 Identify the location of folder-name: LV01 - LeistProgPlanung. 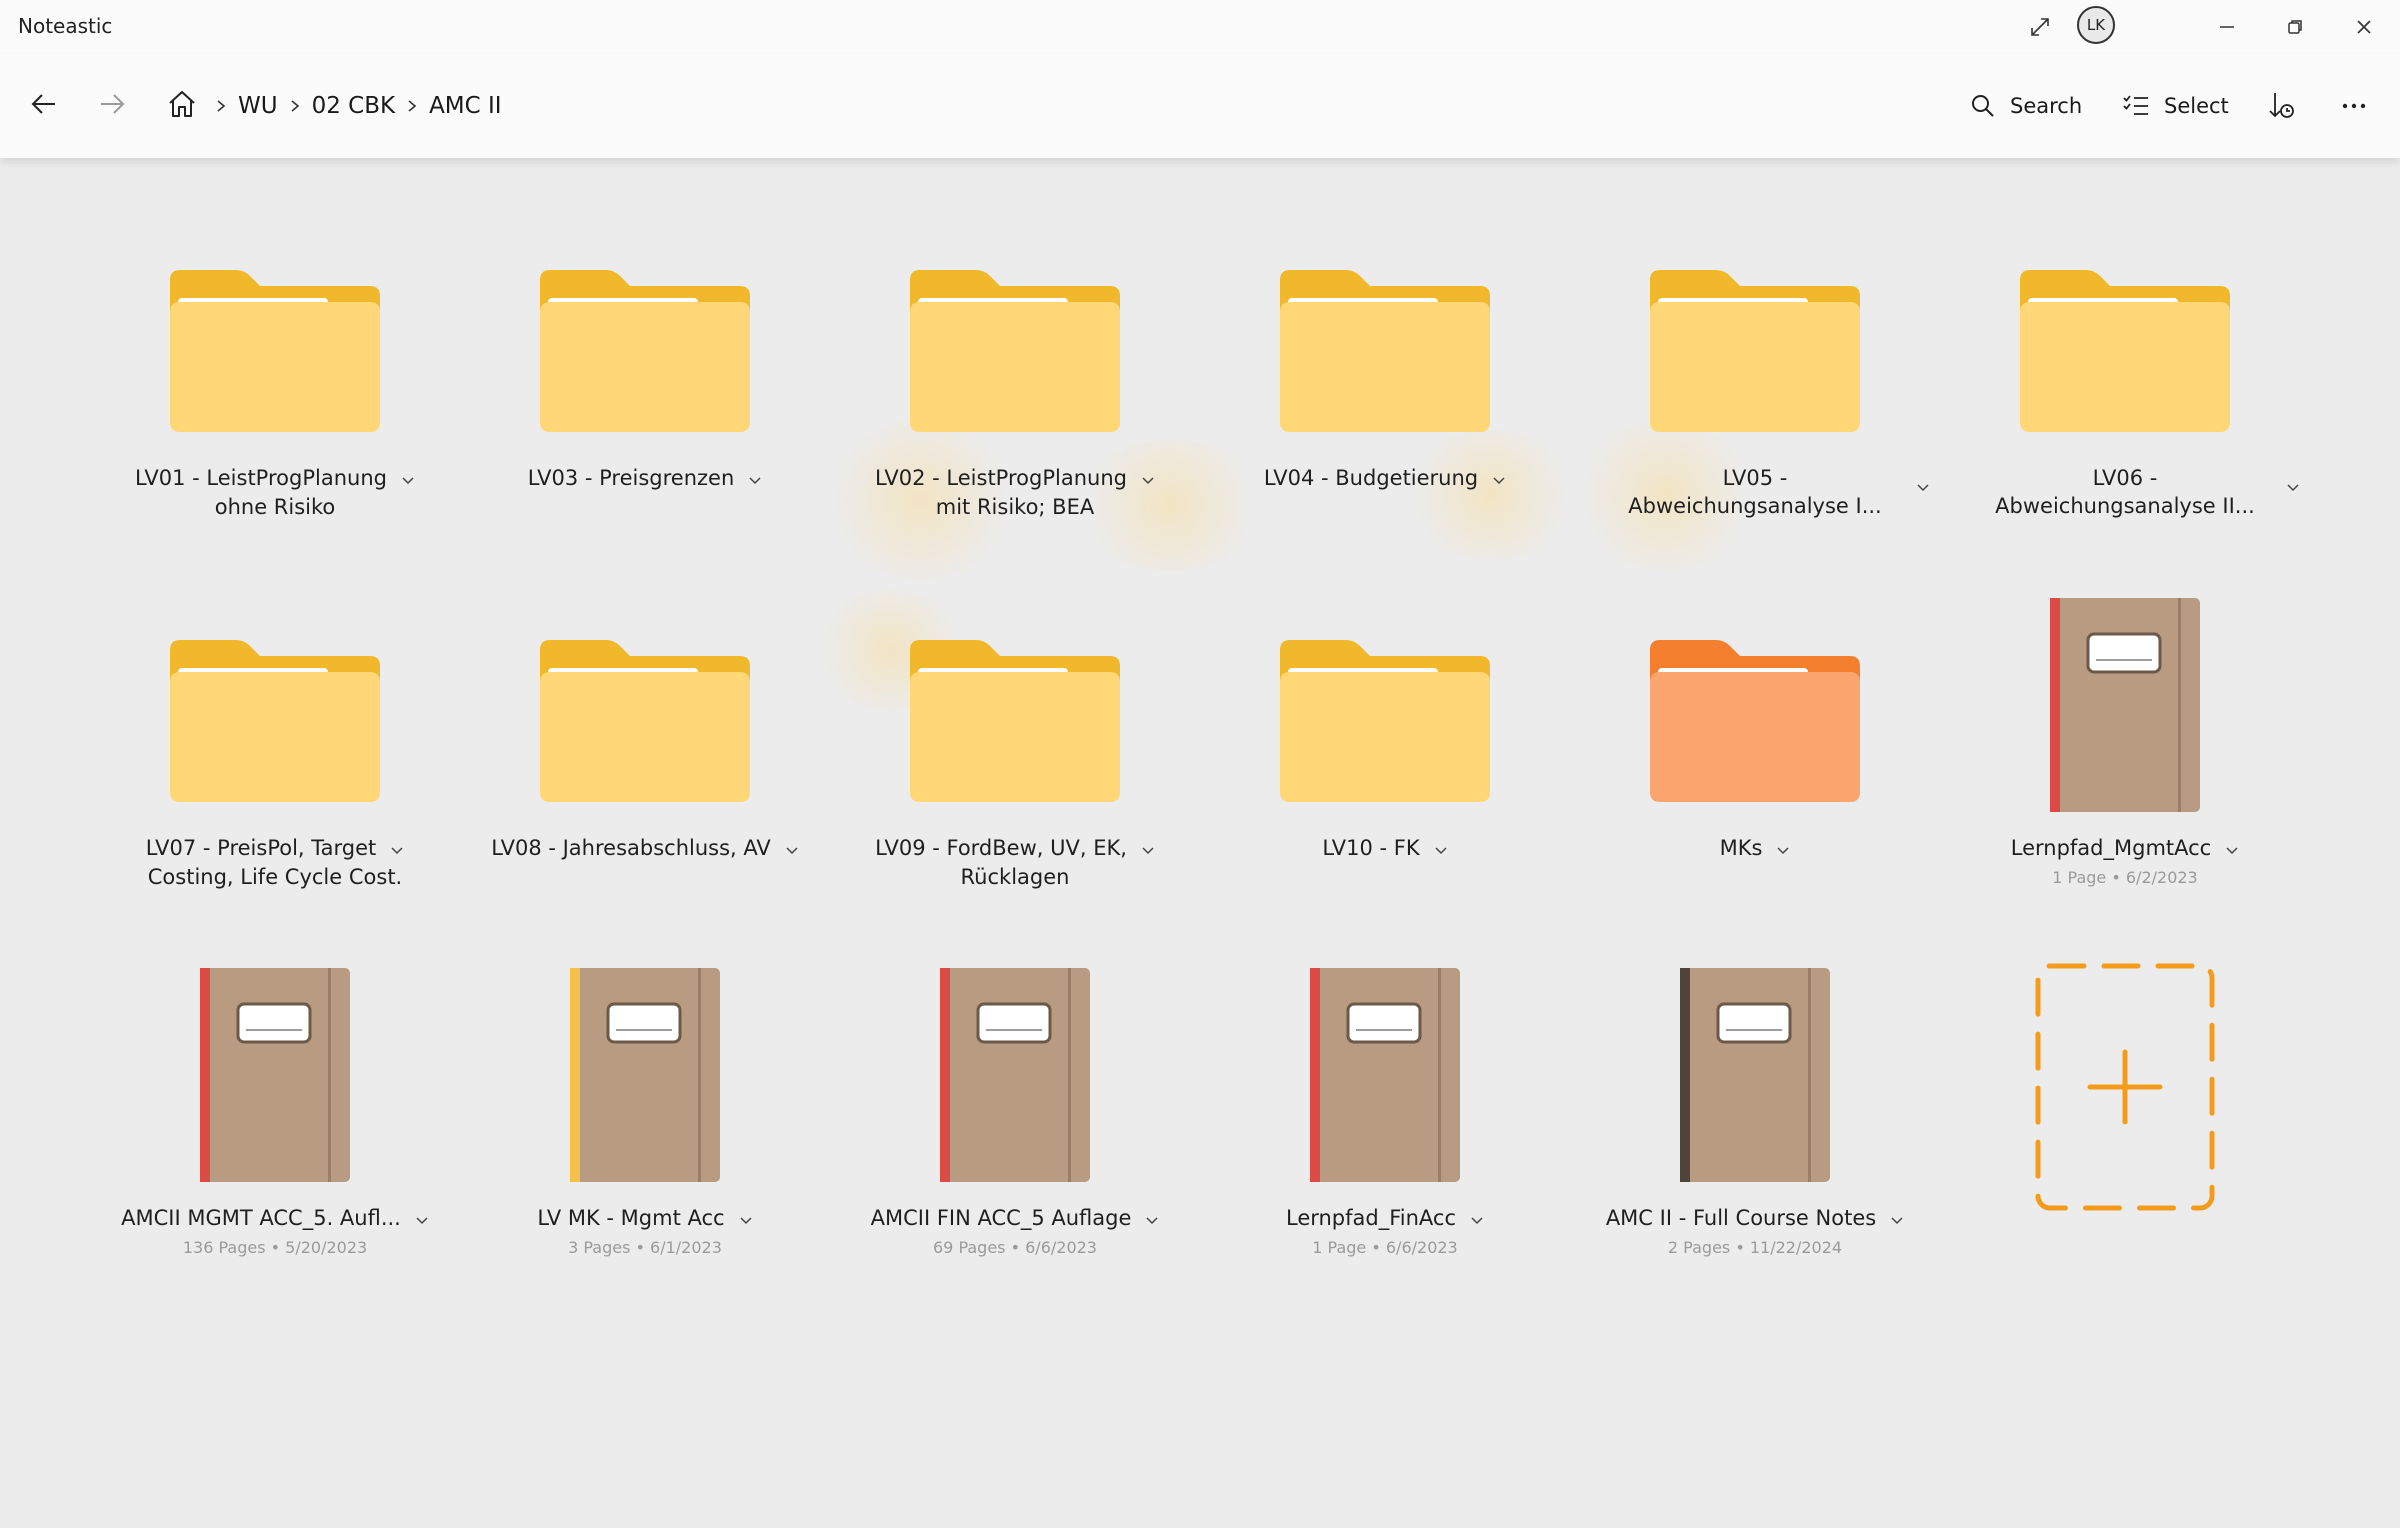
(261, 478).